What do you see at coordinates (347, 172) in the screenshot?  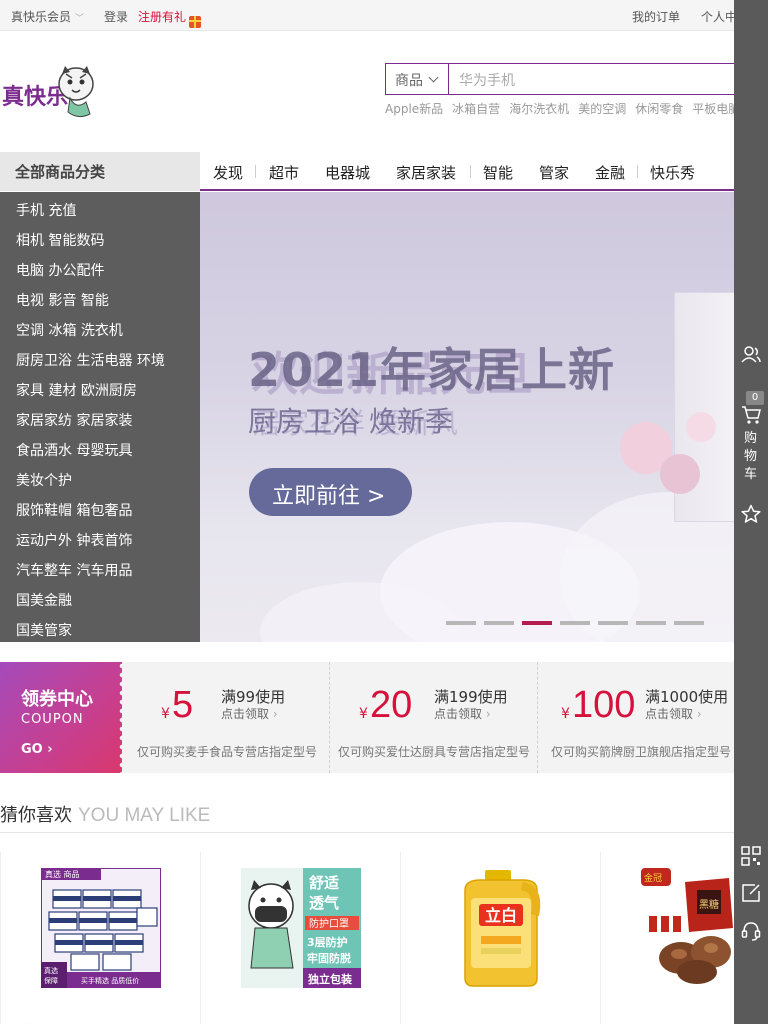 I see `nav-link-electronics: 电器城` at bounding box center [347, 172].